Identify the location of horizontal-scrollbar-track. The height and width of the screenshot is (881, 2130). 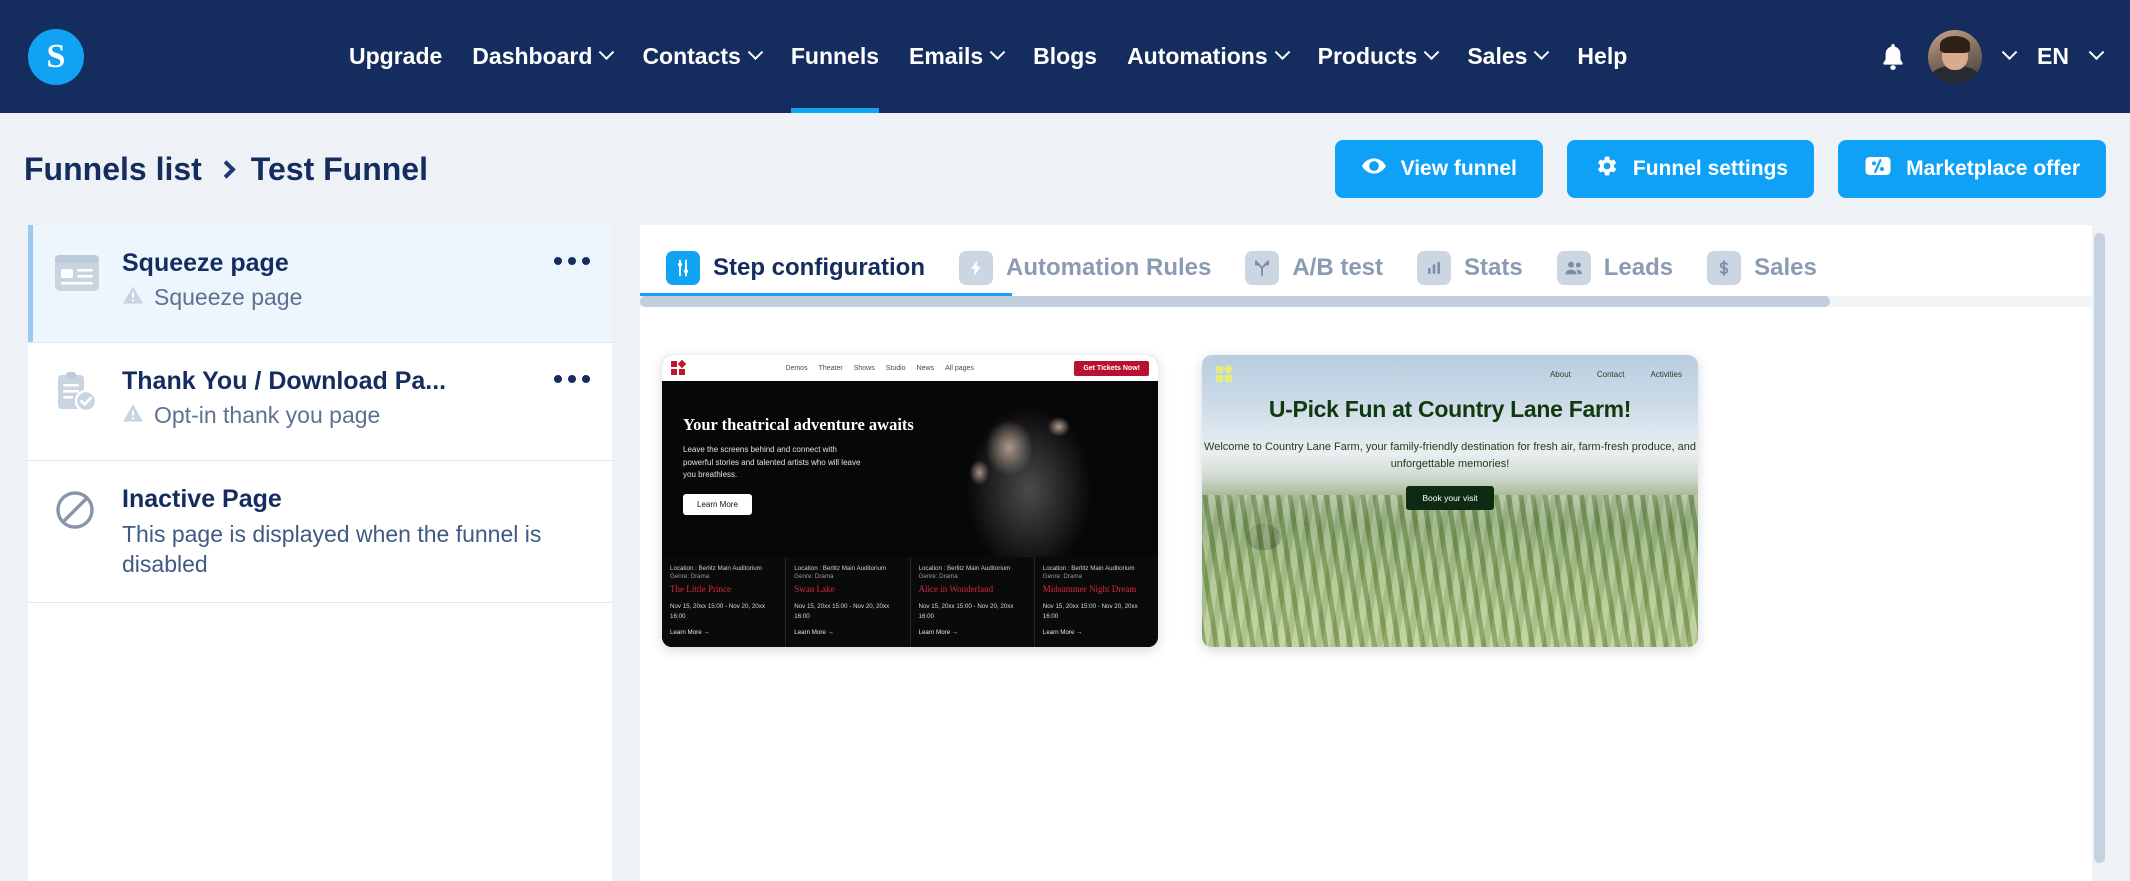
(1374, 301).